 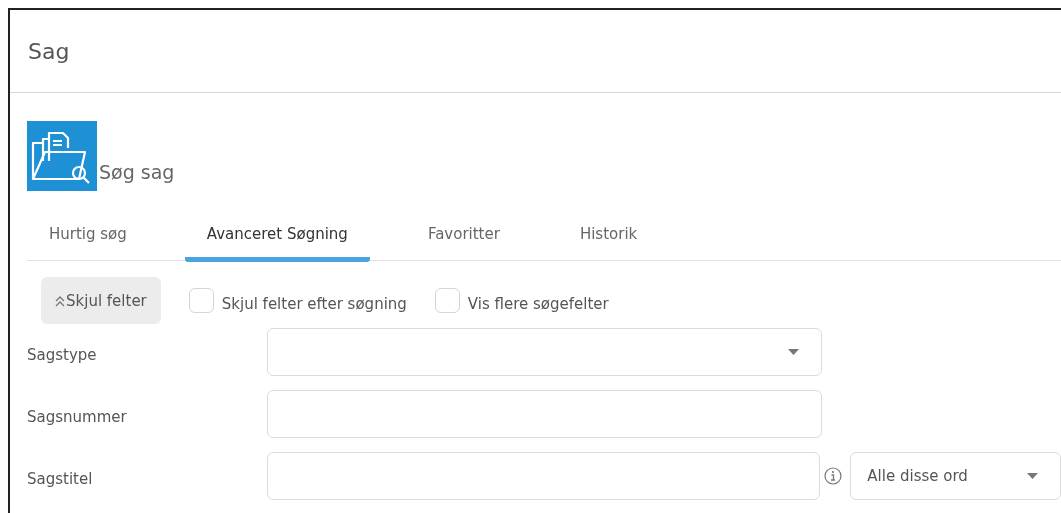 What do you see at coordinates (833, 476) in the screenshot?
I see `info-icon` at bounding box center [833, 476].